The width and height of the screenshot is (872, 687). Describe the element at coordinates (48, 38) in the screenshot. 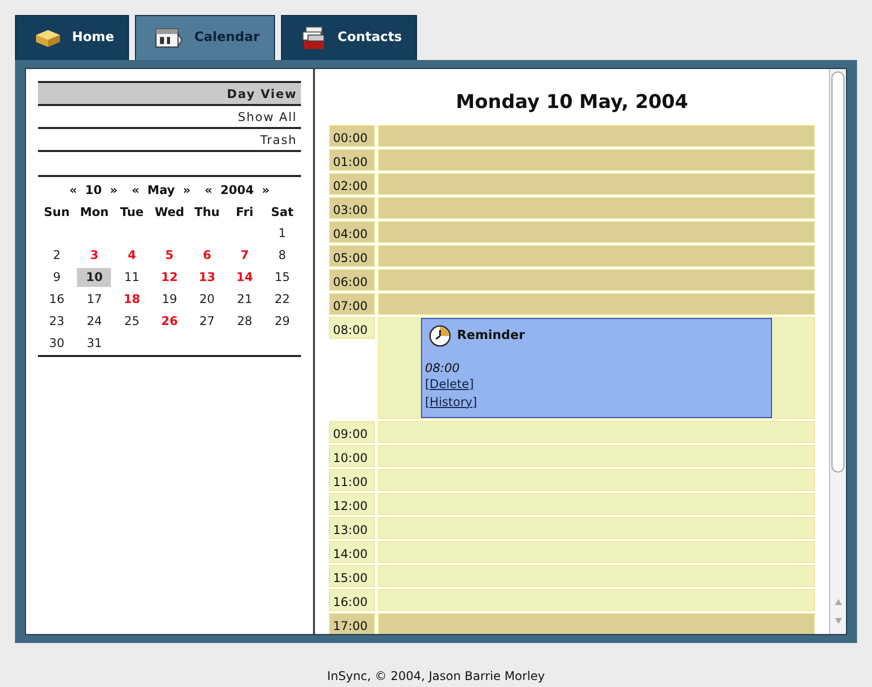

I see `box-icon` at that location.